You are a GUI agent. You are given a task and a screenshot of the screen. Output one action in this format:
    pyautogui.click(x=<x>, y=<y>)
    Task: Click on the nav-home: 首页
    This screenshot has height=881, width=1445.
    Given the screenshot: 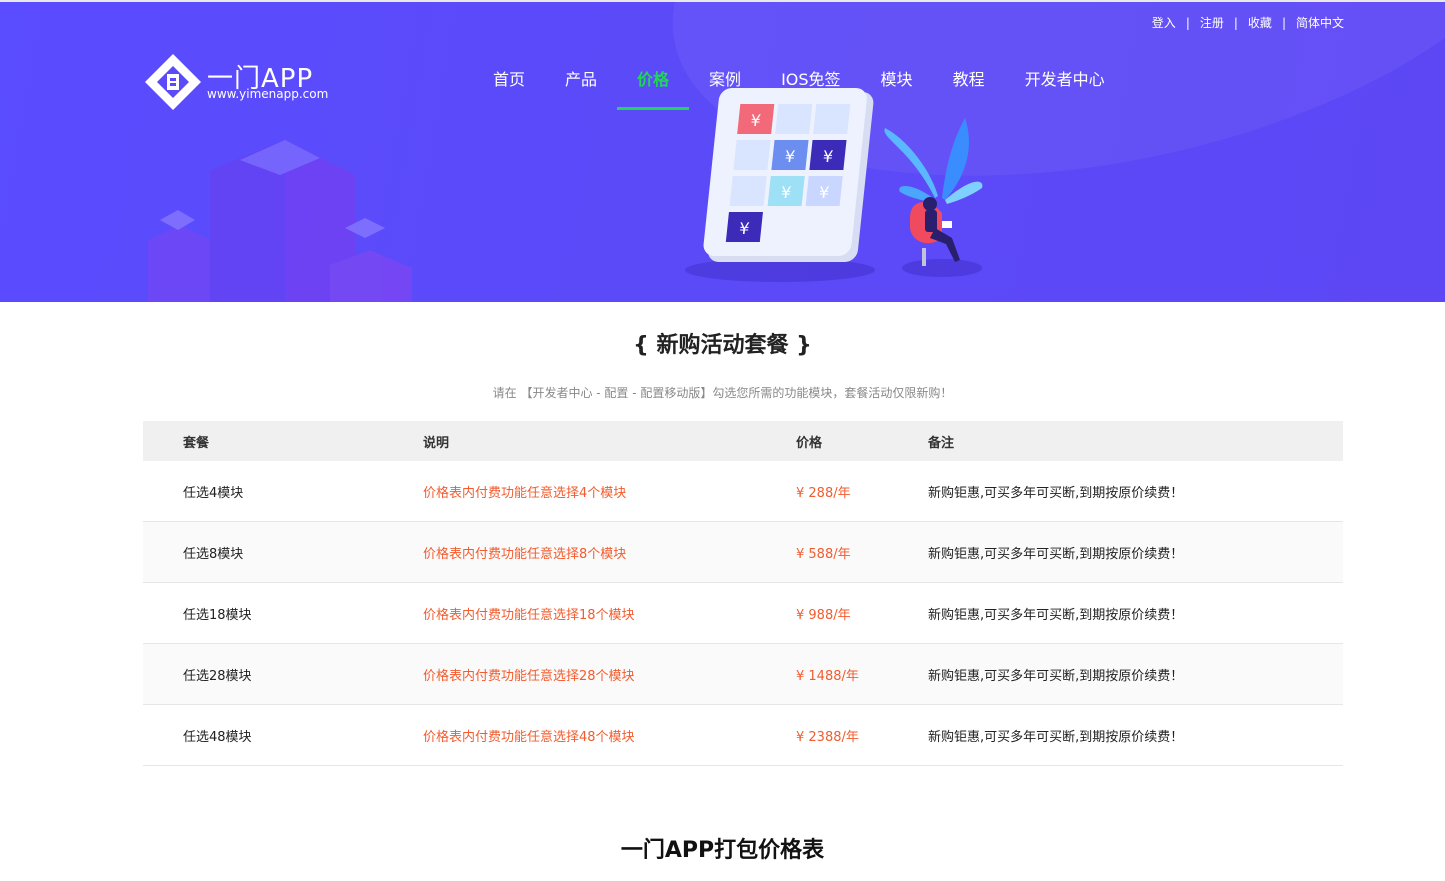 What is the action you would take?
    pyautogui.click(x=509, y=85)
    